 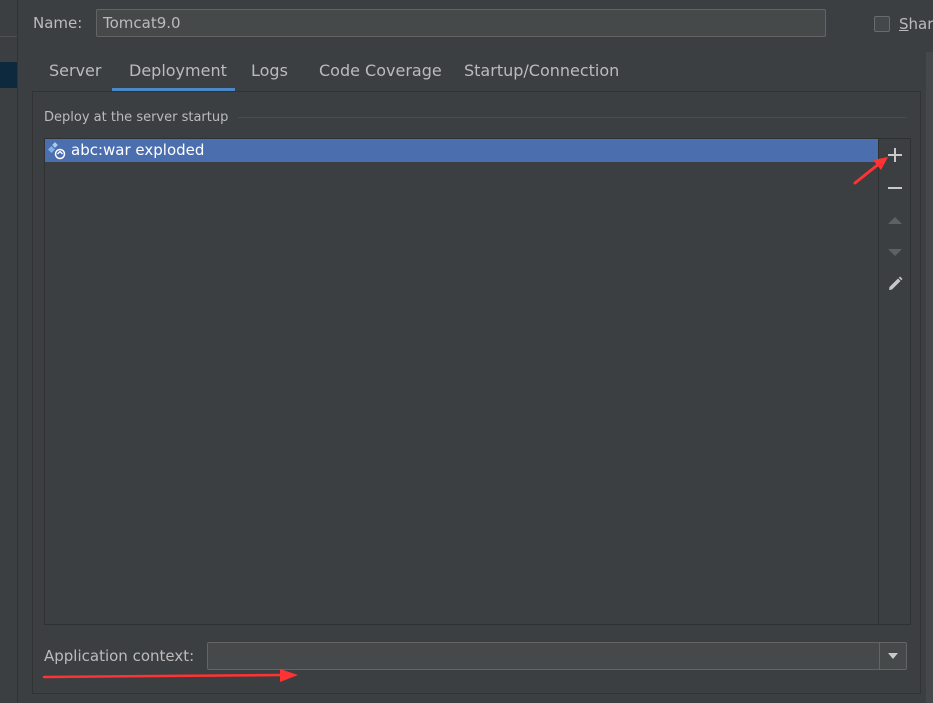 I want to click on share-label: Share, so click(x=916, y=24).